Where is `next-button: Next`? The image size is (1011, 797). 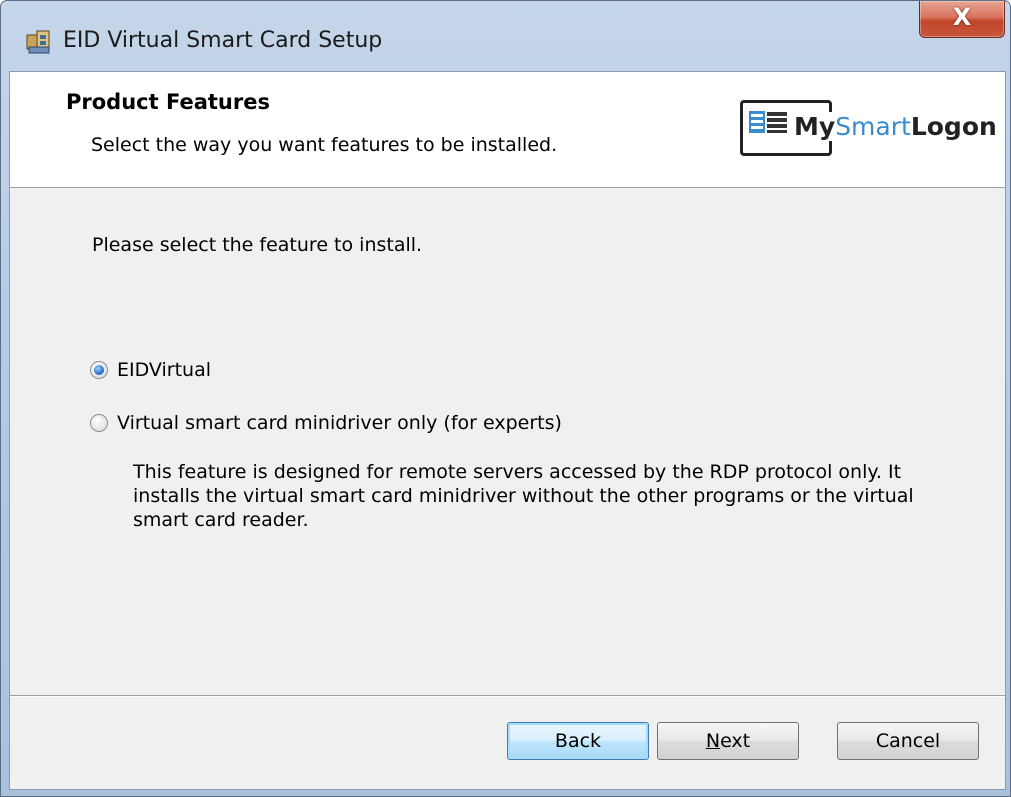
next-button: Next is located at coordinates (728, 741).